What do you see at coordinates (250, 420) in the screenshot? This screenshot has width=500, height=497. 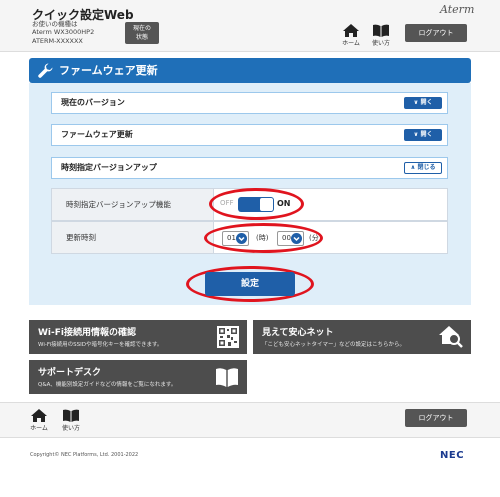 I see `footer-bar: ホーム 使い方 ログアウト` at bounding box center [250, 420].